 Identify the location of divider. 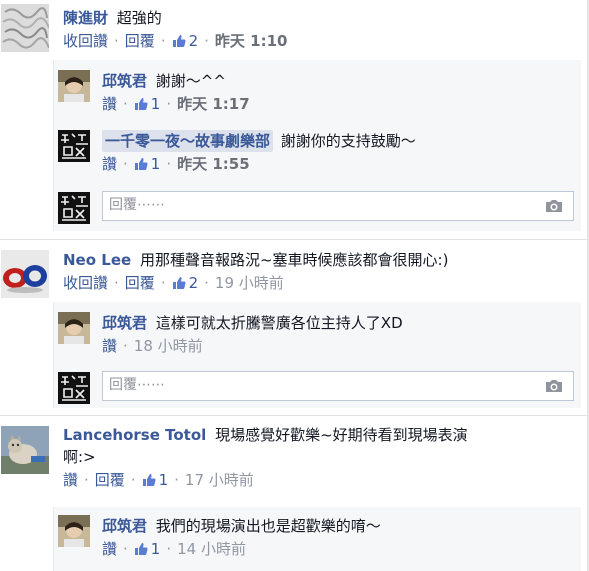
(294, 239).